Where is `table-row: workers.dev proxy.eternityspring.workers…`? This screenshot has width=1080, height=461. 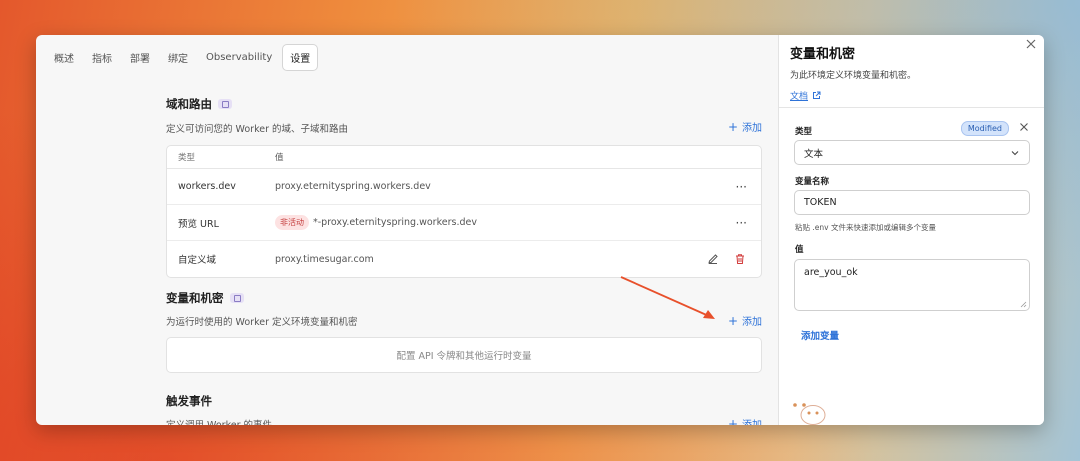
table-row: workers.dev proxy.eternityspring.workers… is located at coordinates (464, 187).